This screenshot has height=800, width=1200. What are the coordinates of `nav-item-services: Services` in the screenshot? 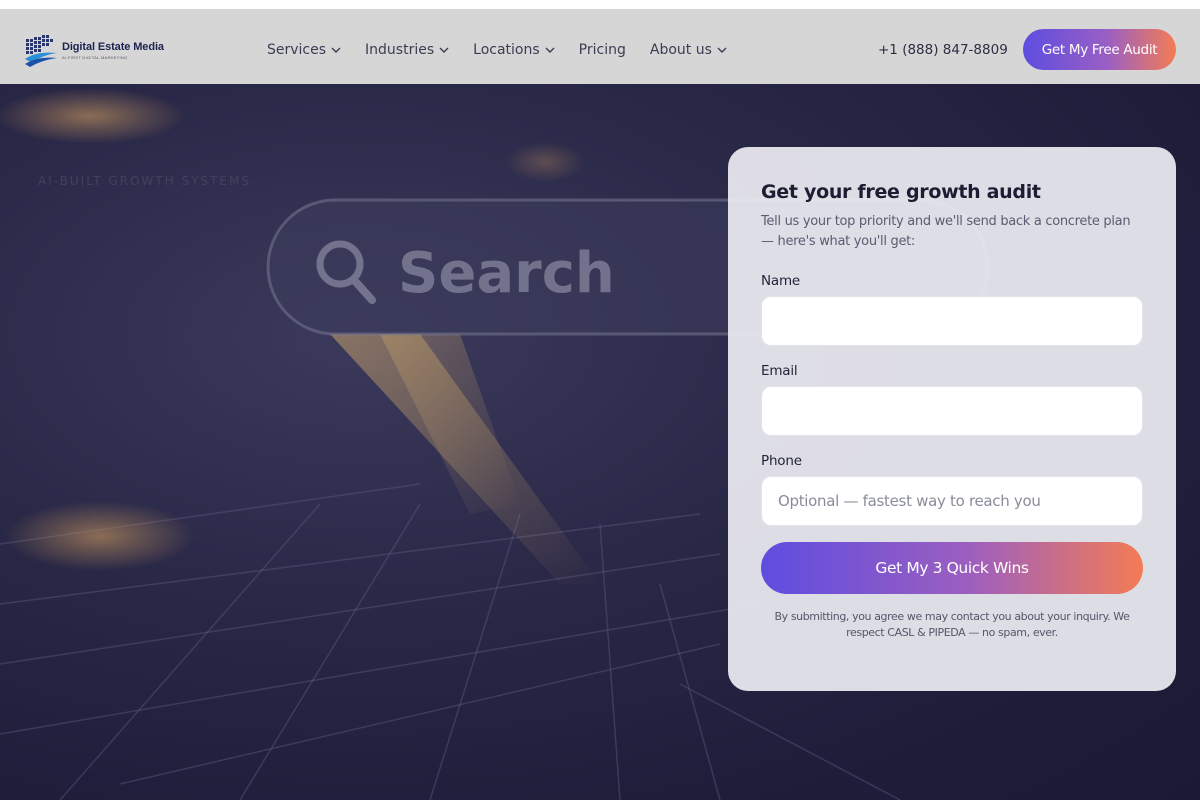 It's located at (304, 50).